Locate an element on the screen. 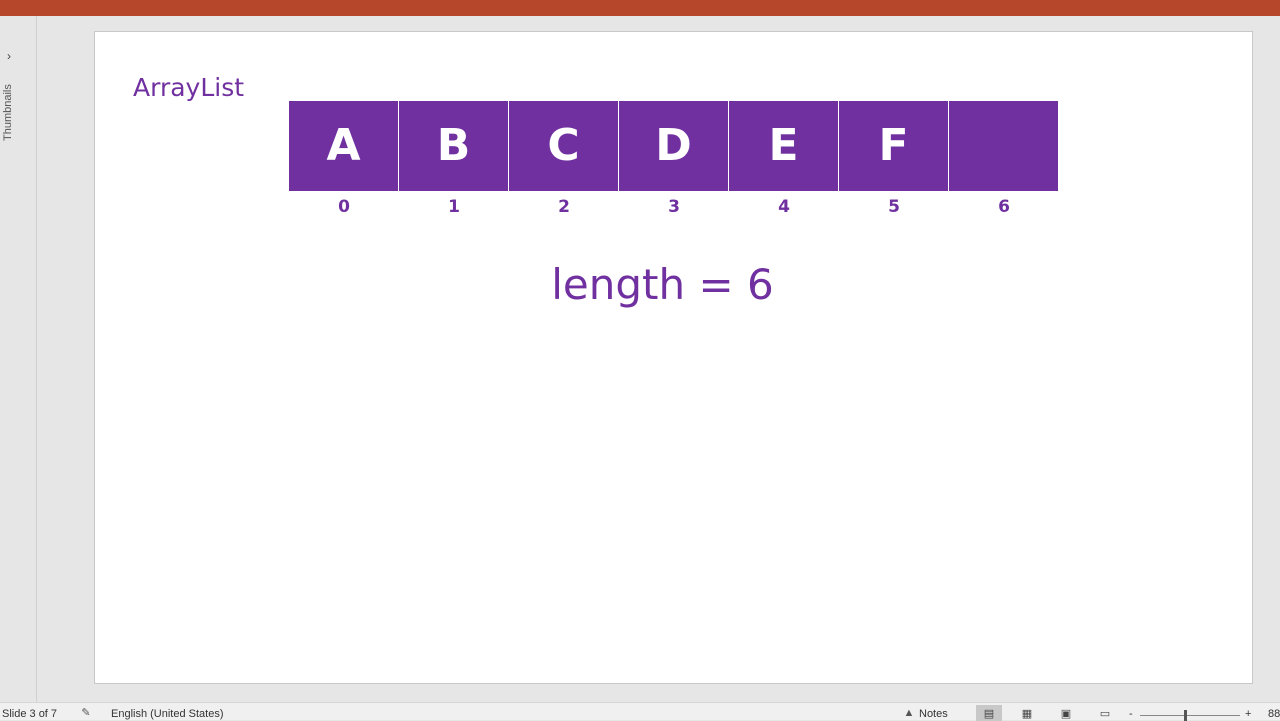  array-index: 3 is located at coordinates (674, 207).